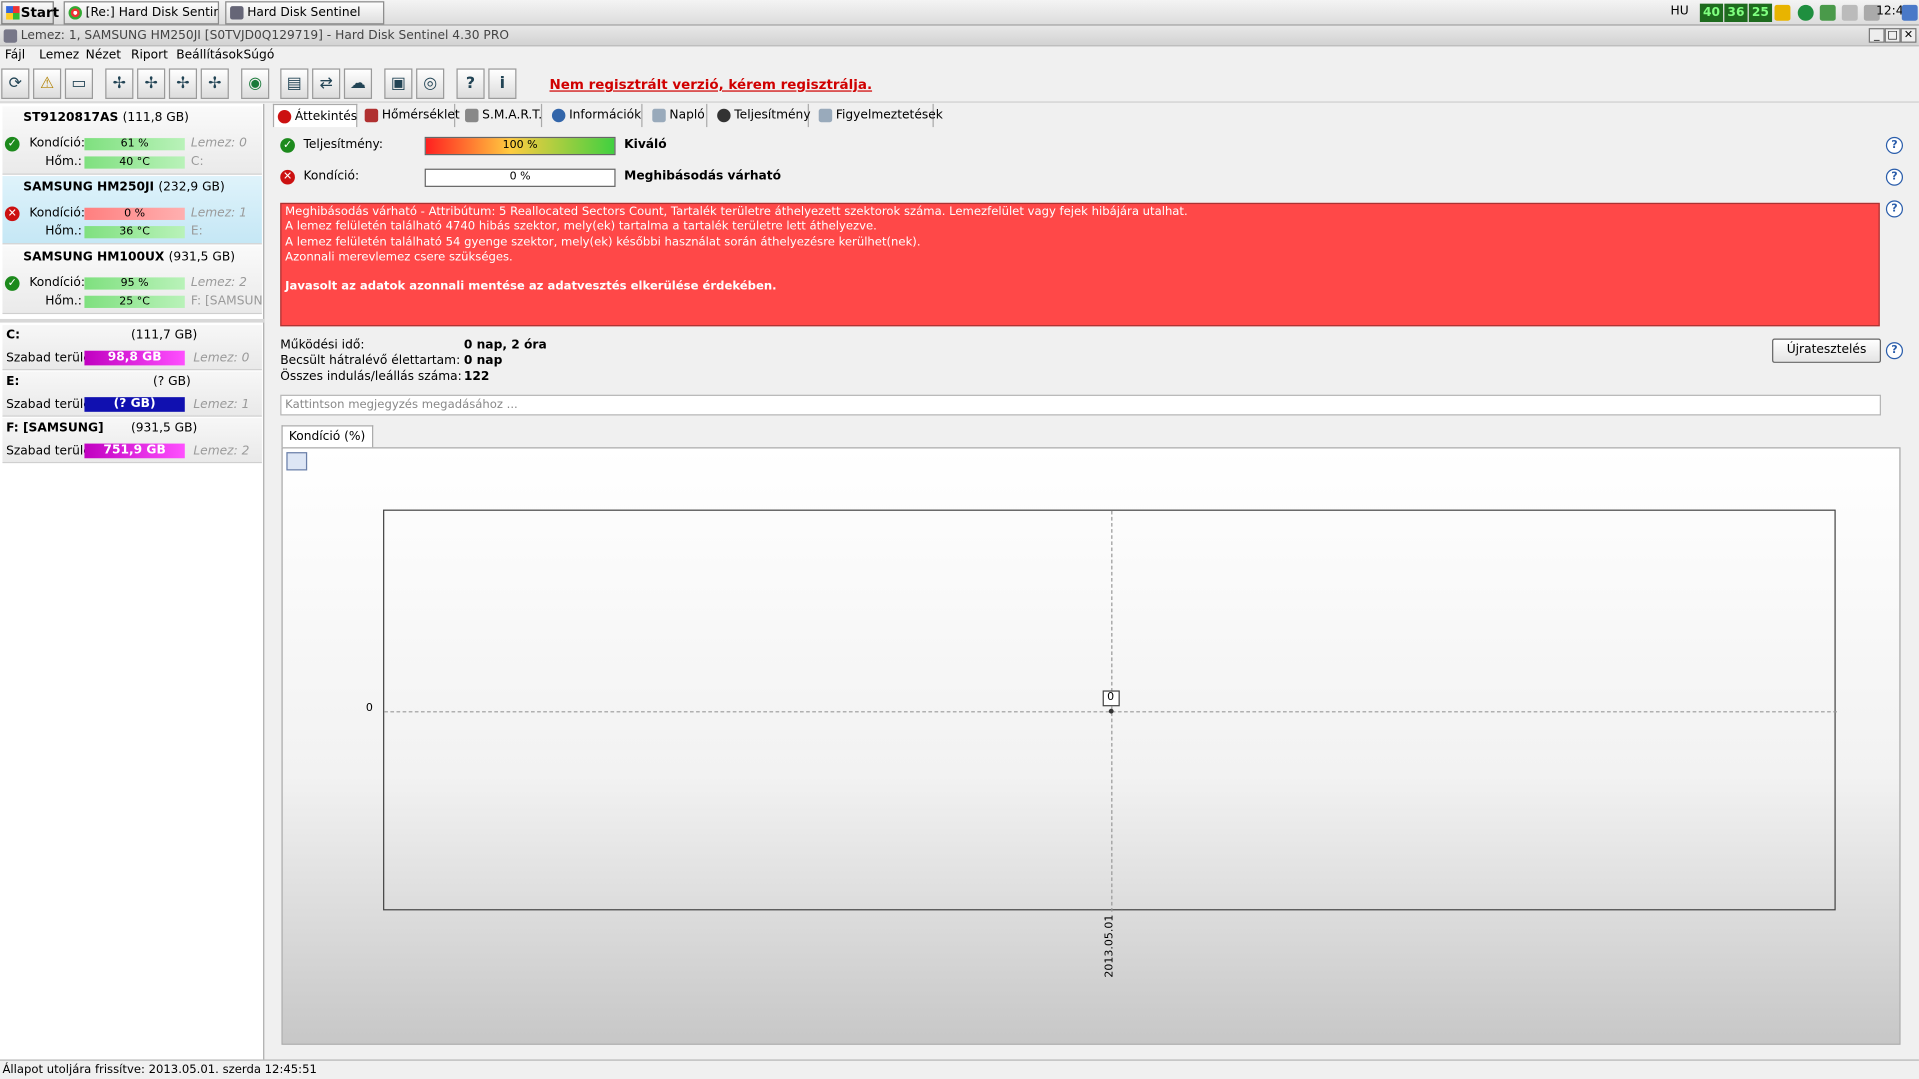 Image resolution: width=1919 pixels, height=1079 pixels. Describe the element at coordinates (659, 115) in the screenshot. I see `log-icon` at that location.